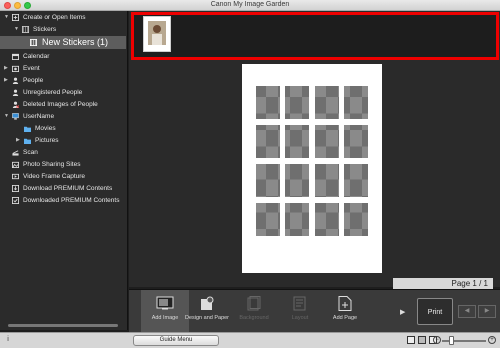 This screenshot has height=348, width=500. What do you see at coordinates (63, 29) in the screenshot?
I see `sidebar-item-stickers: ▼ Stickers` at bounding box center [63, 29].